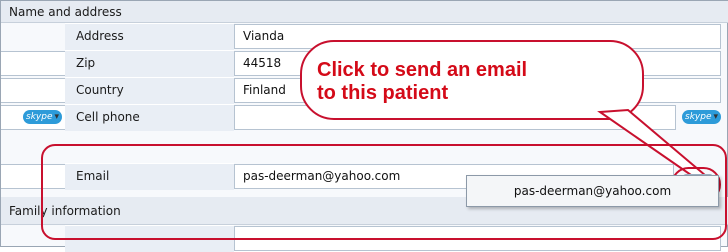  I want to click on callout-line-2: to this patient, so click(383, 93).